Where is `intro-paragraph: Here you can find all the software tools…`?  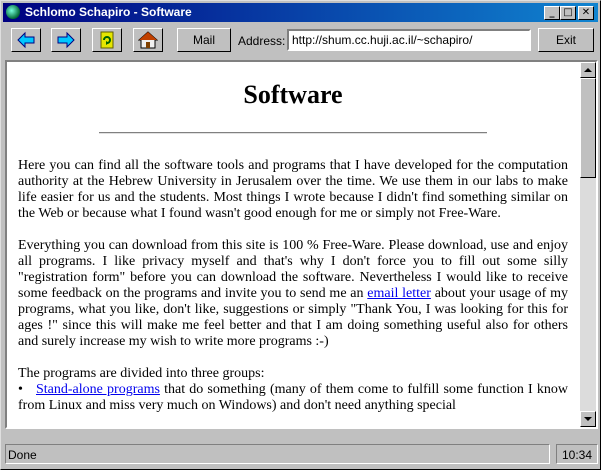
intro-paragraph: Here you can find all the software tools… is located at coordinates (293, 189).